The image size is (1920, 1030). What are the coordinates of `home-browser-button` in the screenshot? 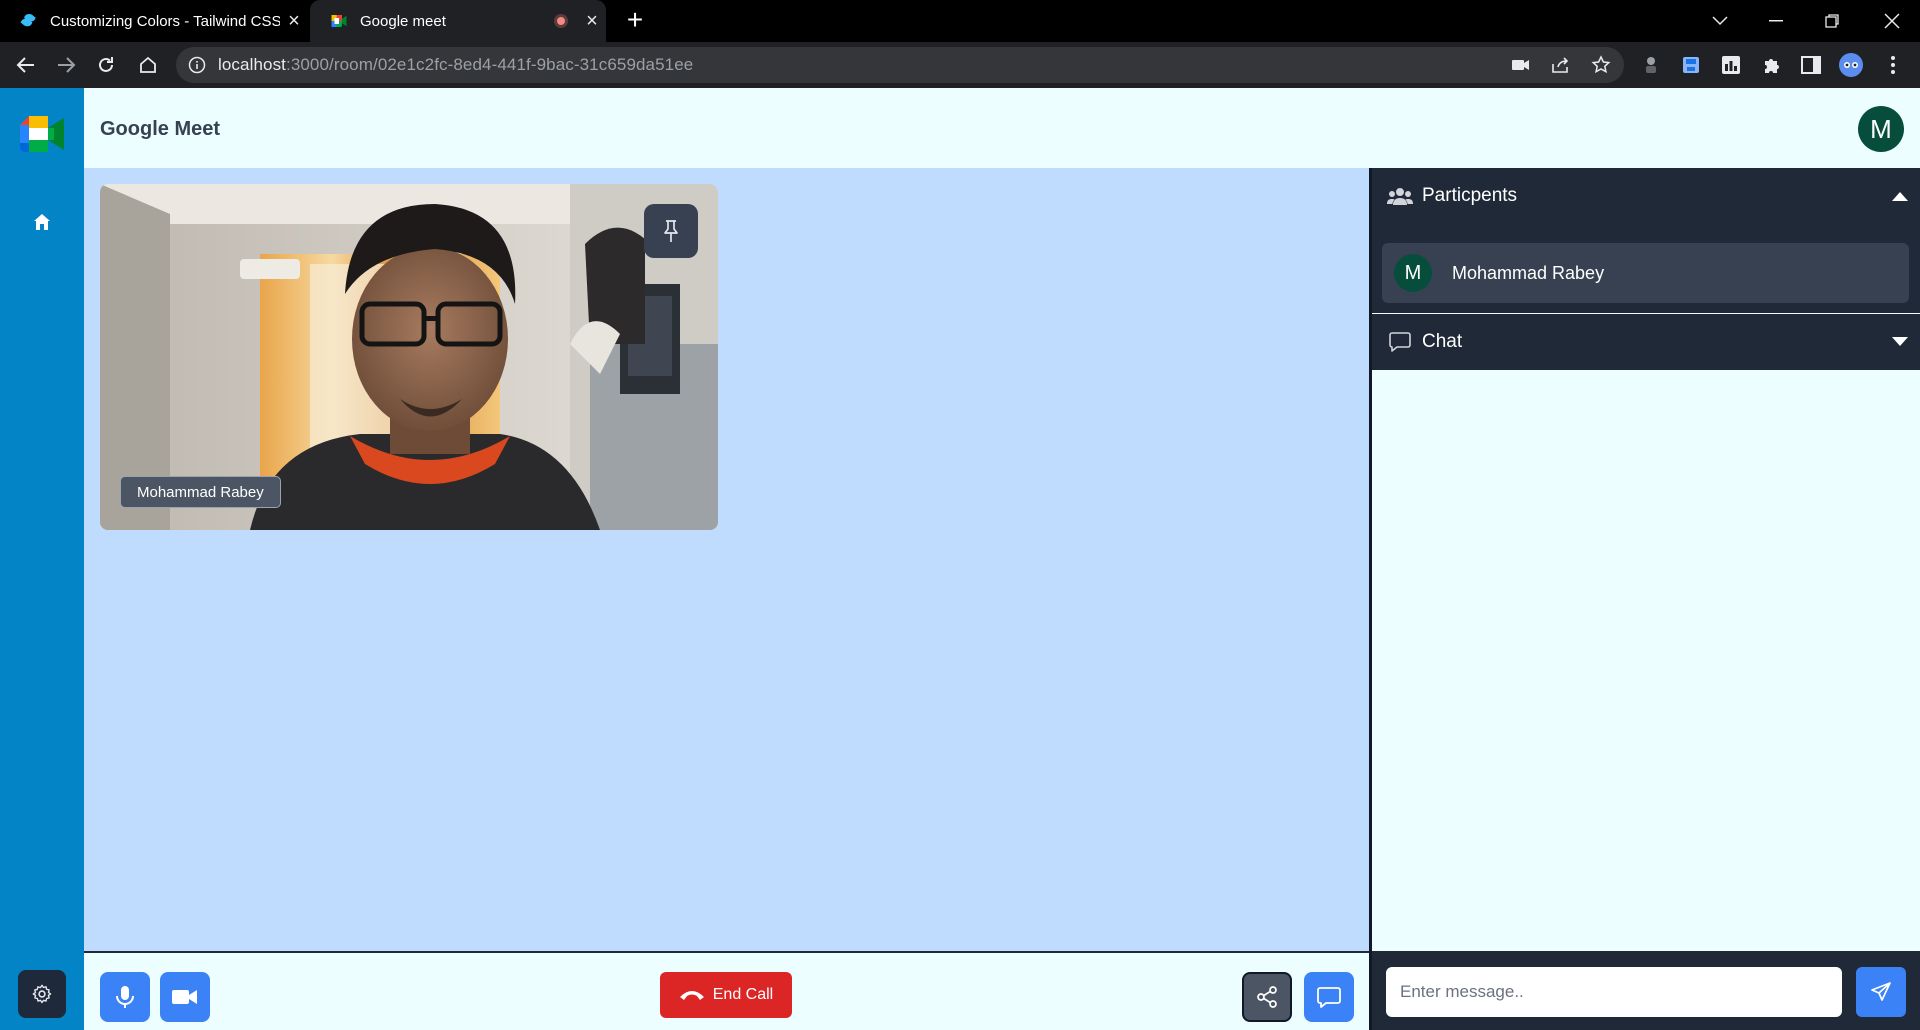 It's located at (148, 65).